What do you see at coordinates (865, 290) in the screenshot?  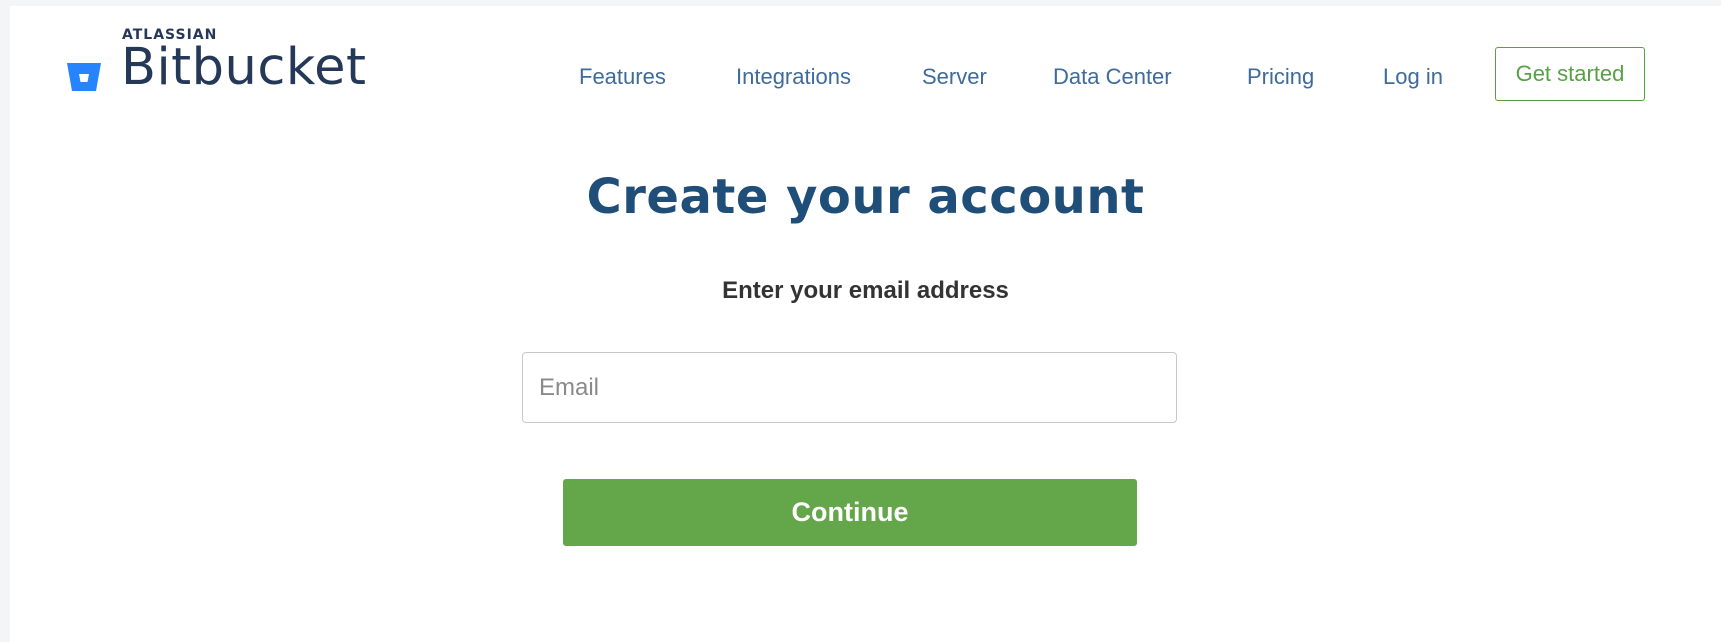 I see `email-prompt-label: Enter your email address` at bounding box center [865, 290].